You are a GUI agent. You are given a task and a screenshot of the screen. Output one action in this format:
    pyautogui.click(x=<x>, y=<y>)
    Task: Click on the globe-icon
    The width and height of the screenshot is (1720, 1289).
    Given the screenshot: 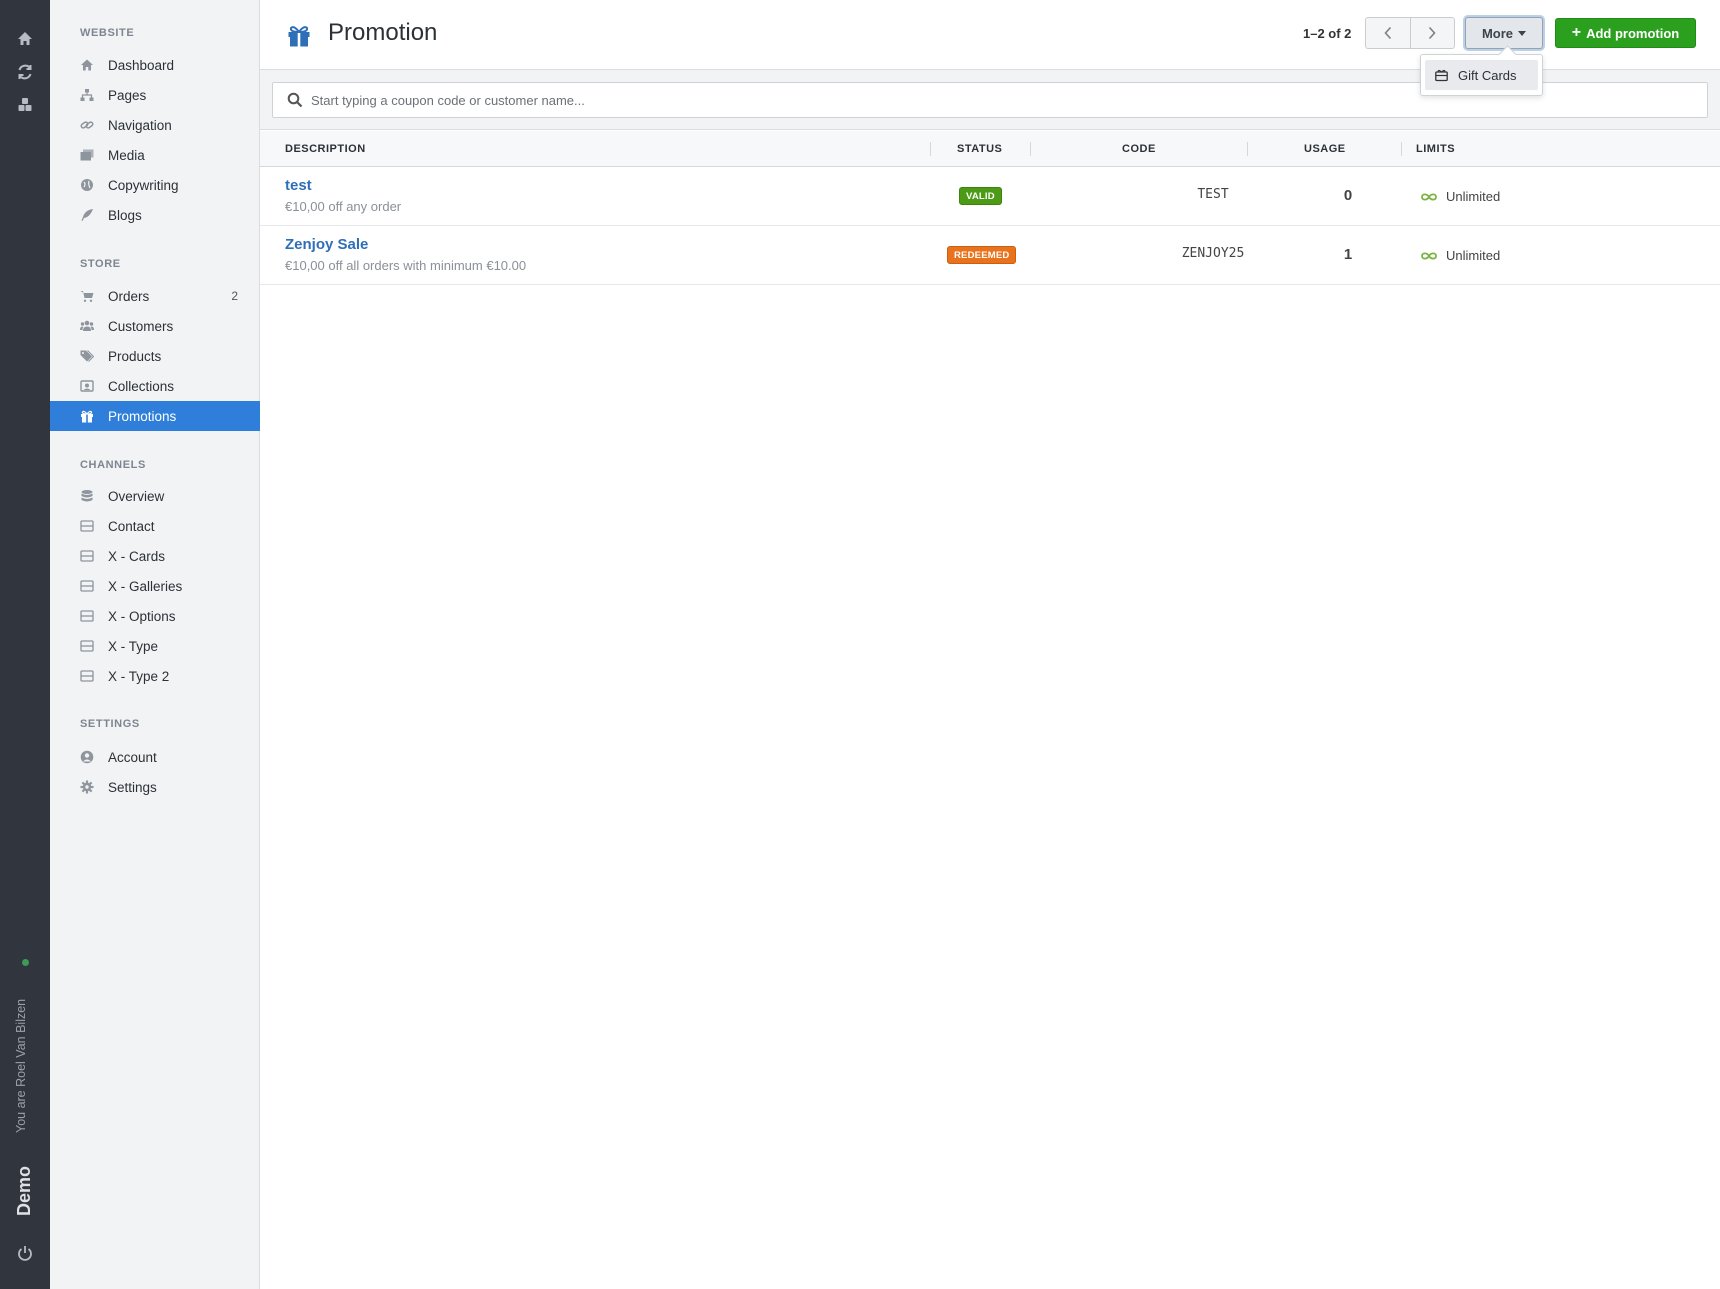 What is the action you would take?
    pyautogui.click(x=87, y=185)
    